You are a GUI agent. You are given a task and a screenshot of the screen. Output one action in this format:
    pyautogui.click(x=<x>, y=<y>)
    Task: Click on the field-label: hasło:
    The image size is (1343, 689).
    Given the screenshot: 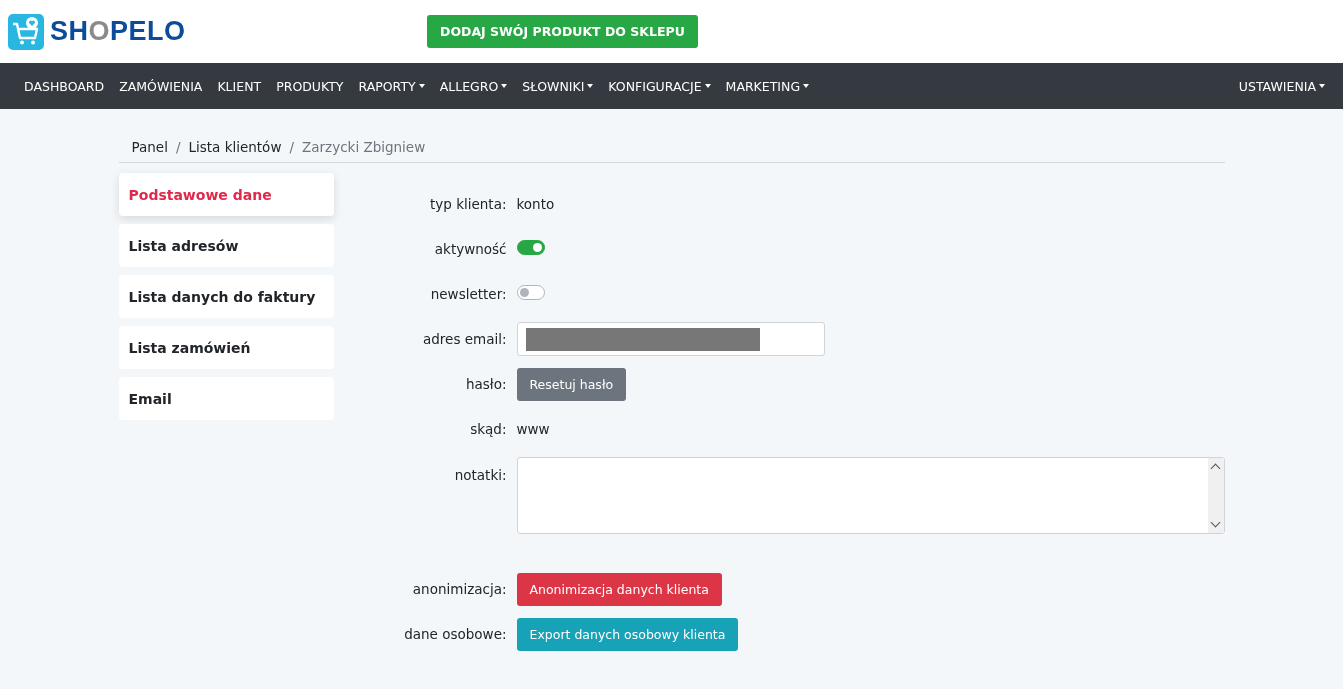 What is the action you would take?
    pyautogui.click(x=486, y=384)
    